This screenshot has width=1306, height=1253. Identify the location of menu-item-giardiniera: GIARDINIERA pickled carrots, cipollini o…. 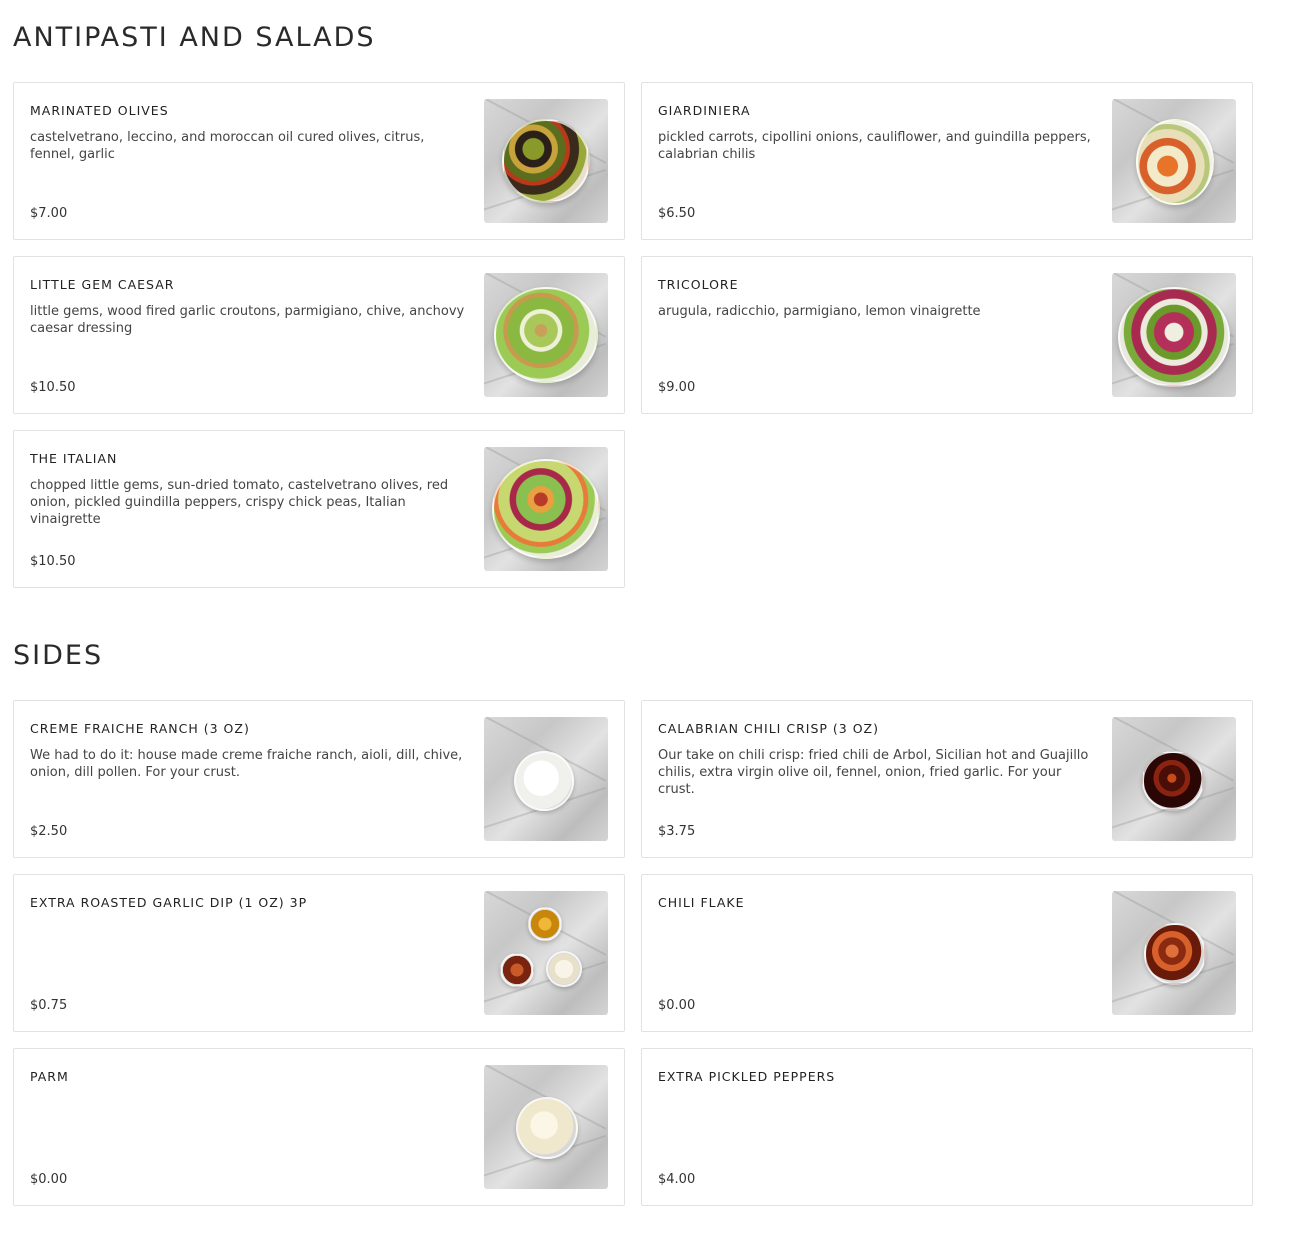
(947, 161).